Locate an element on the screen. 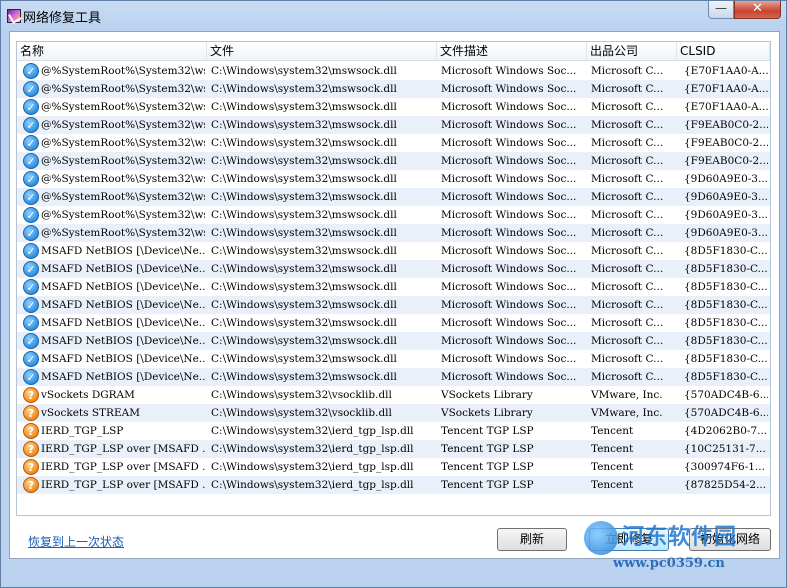 This screenshot has width=787, height=588. refresh-button: 刷新 is located at coordinates (532, 539).